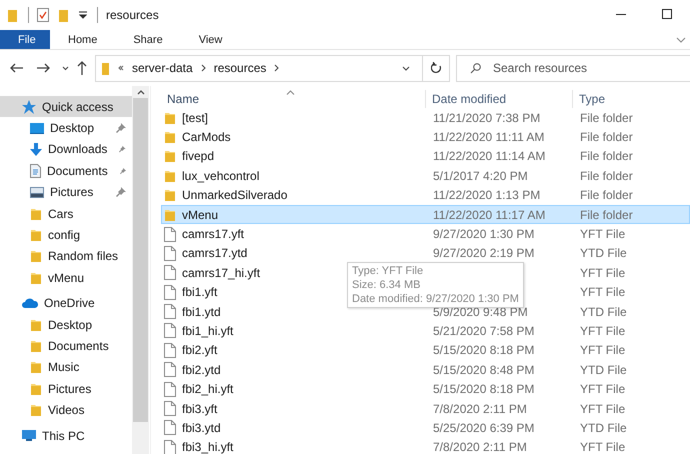  Describe the element at coordinates (200, 292) in the screenshot. I see `file-name: fbi1.yft` at that location.